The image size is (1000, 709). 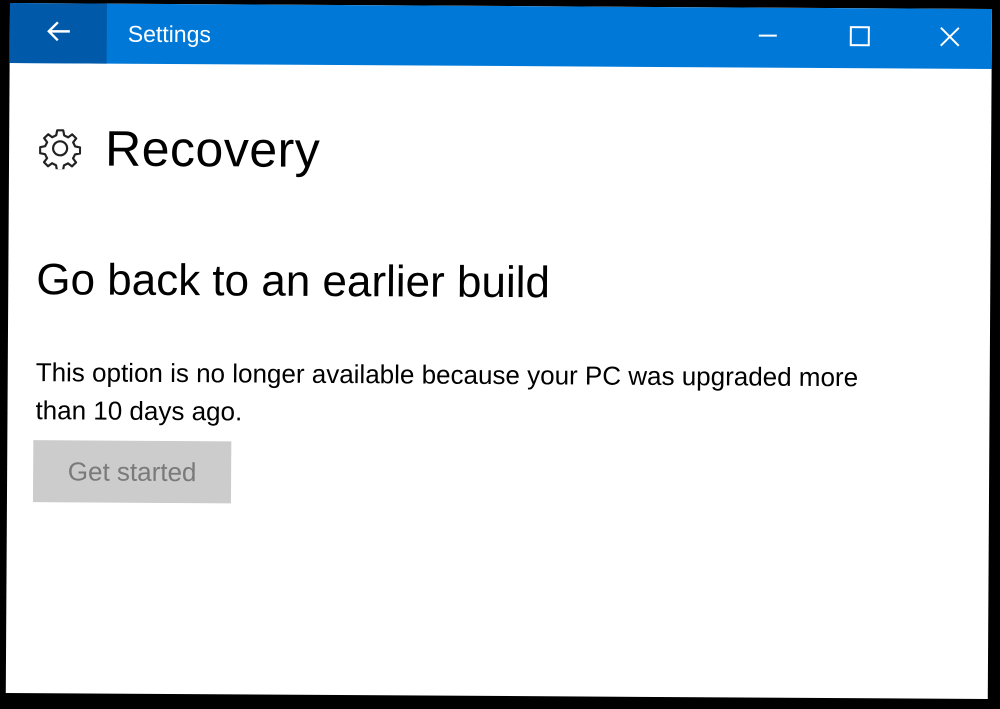 I want to click on back-button, so click(x=58, y=33).